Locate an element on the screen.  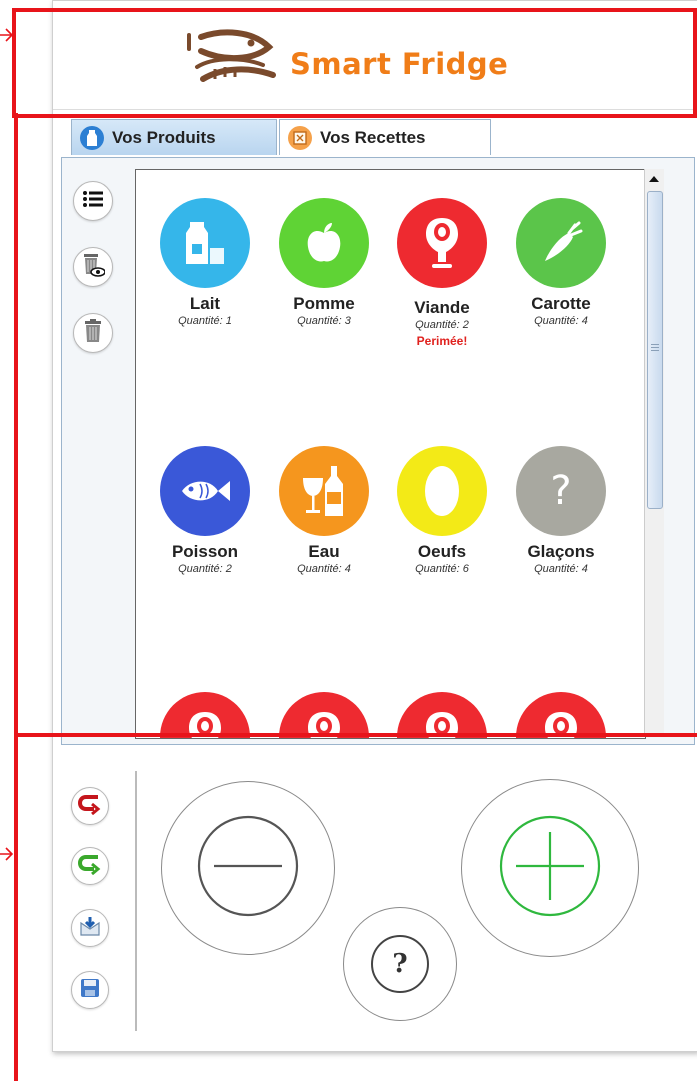
product-quantity: Quantité: 3 is located at coordinates (324, 321).